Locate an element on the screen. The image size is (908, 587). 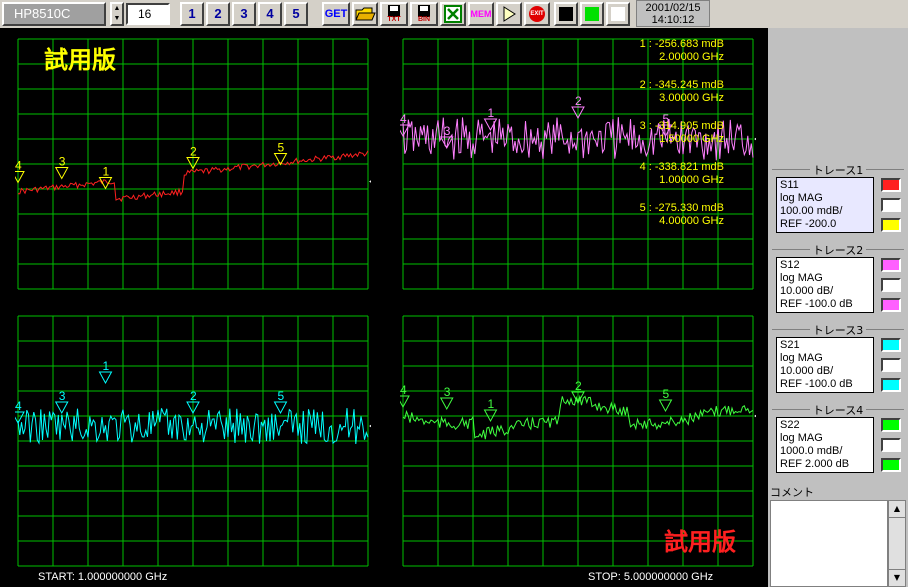
get-button: GET is located at coordinates (336, 14).